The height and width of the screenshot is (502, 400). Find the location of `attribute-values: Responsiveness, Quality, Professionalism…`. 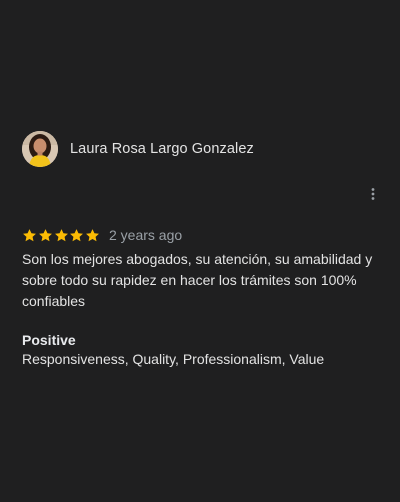

attribute-values: Responsiveness, Quality, Professionalism… is located at coordinates (173, 359).